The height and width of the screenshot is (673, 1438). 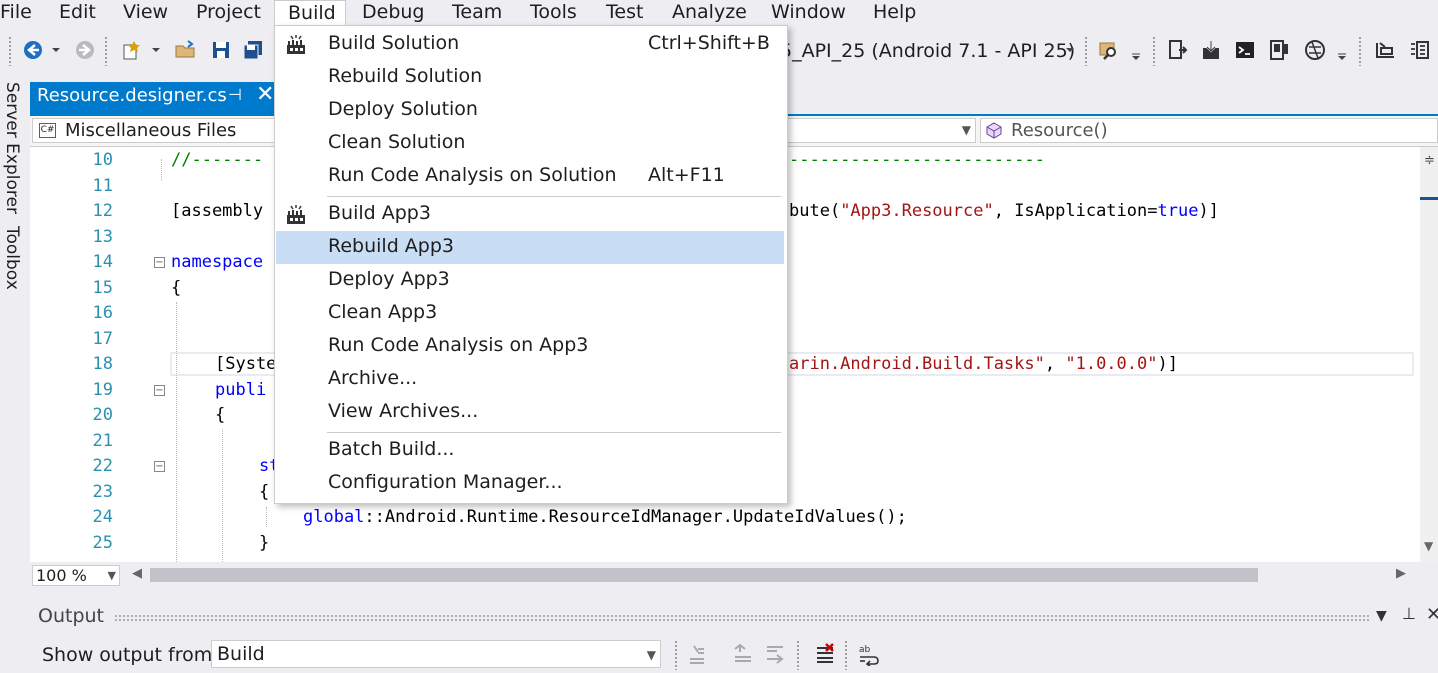 What do you see at coordinates (530, 247) in the screenshot?
I see `menu-rebuild-app3: Rebuild App3` at bounding box center [530, 247].